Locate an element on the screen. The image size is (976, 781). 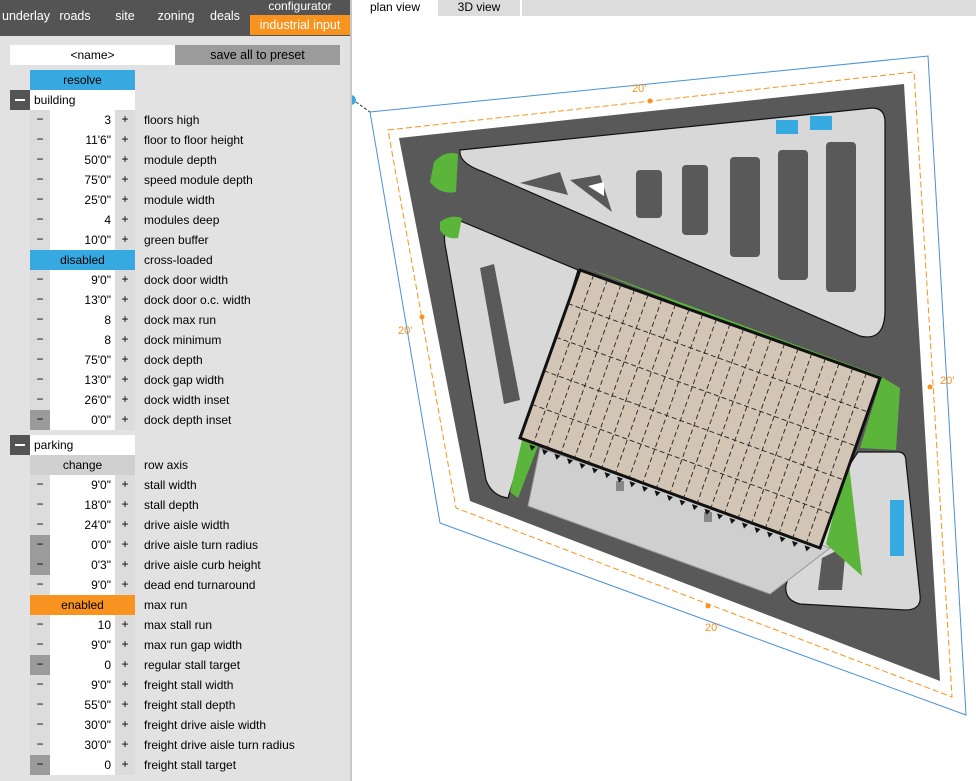
save-preset-button: save all to preset is located at coordinates (257, 55).